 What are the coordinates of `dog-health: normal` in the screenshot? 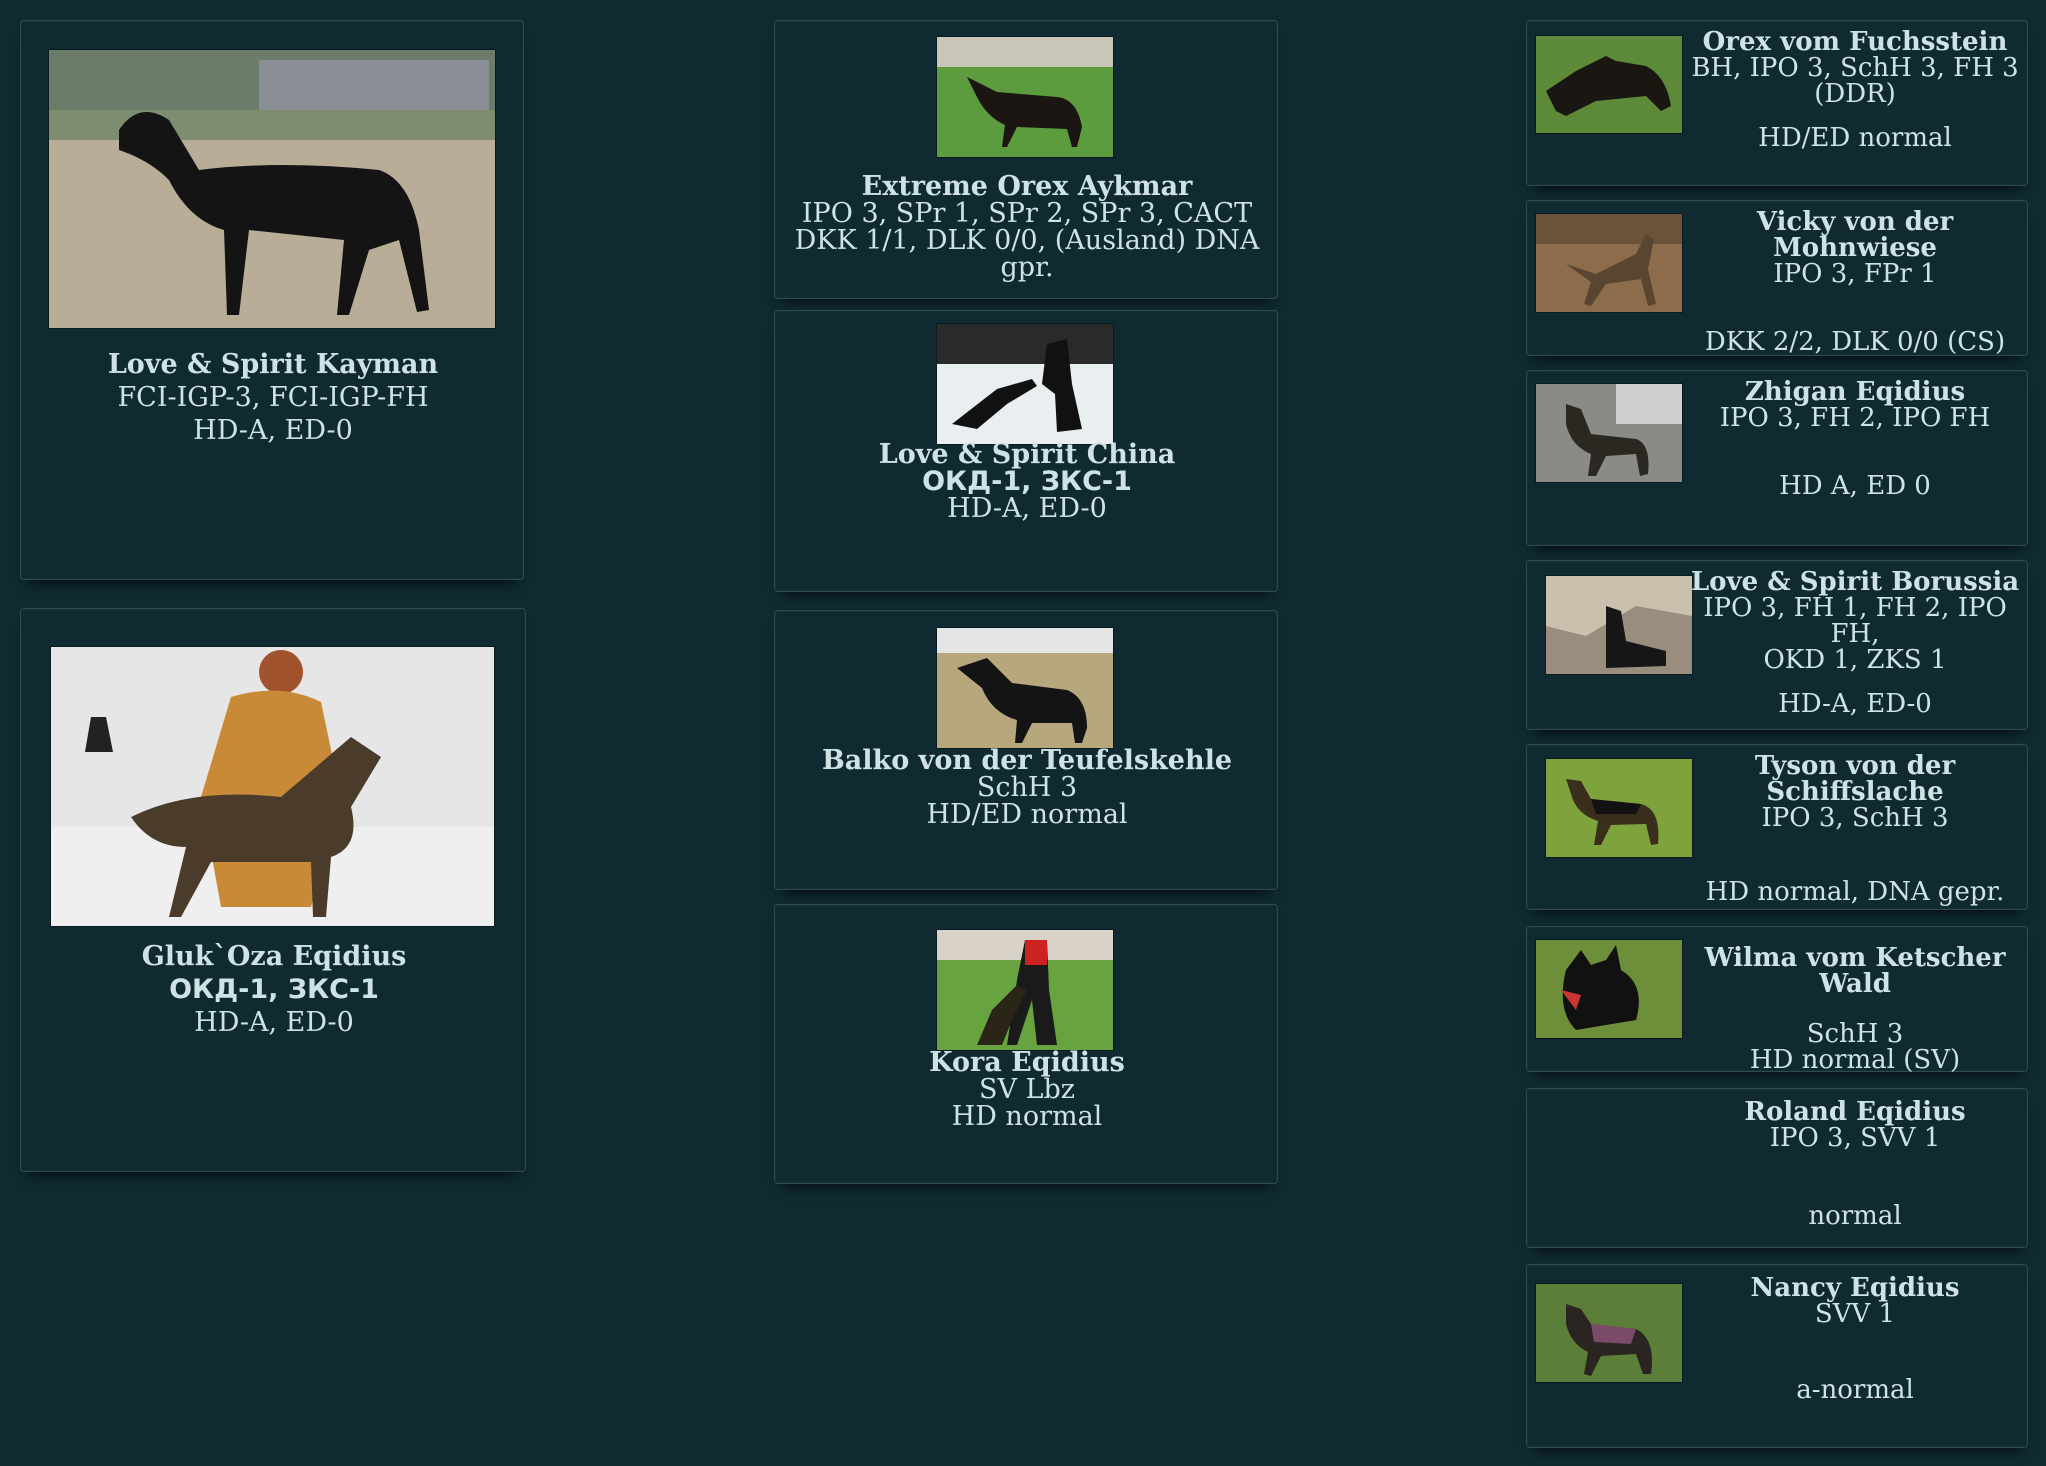 It's located at (1855, 1216).